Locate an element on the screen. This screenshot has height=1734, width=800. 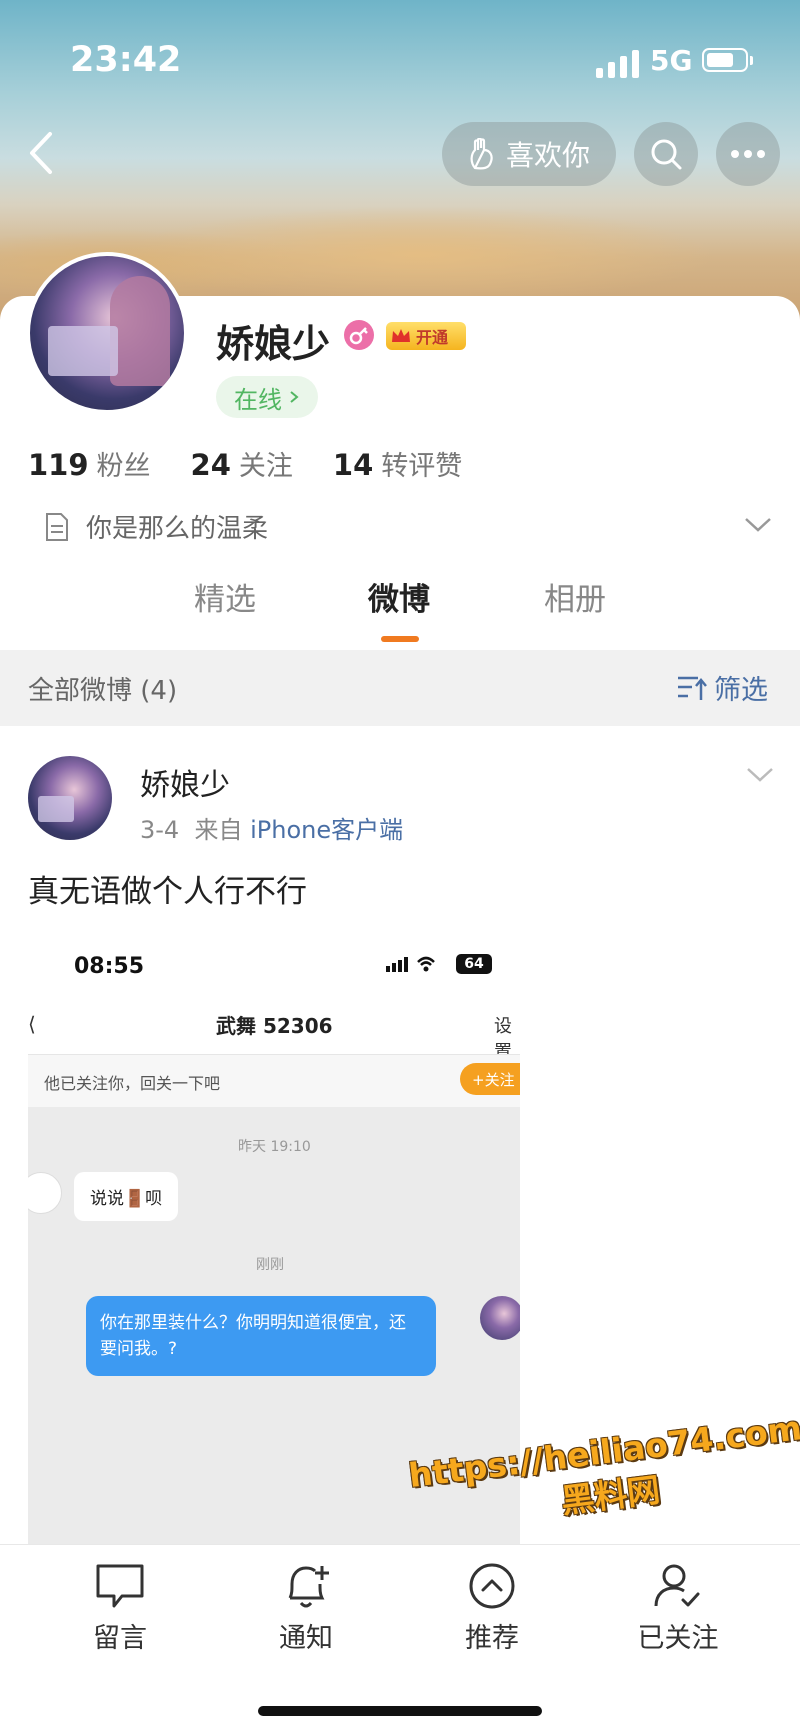
recommend-icon is located at coordinates (492, 1586).